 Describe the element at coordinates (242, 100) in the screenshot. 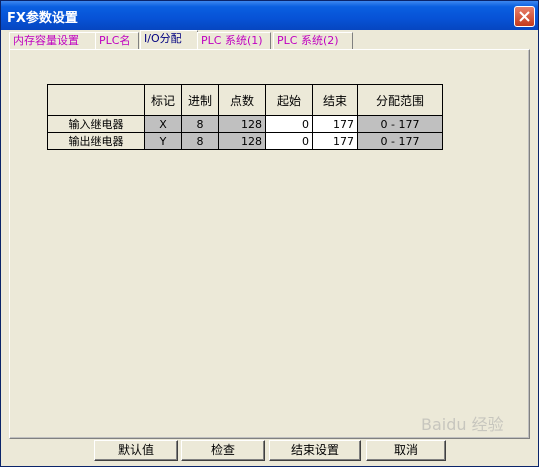

I see `header-points: 点数` at that location.